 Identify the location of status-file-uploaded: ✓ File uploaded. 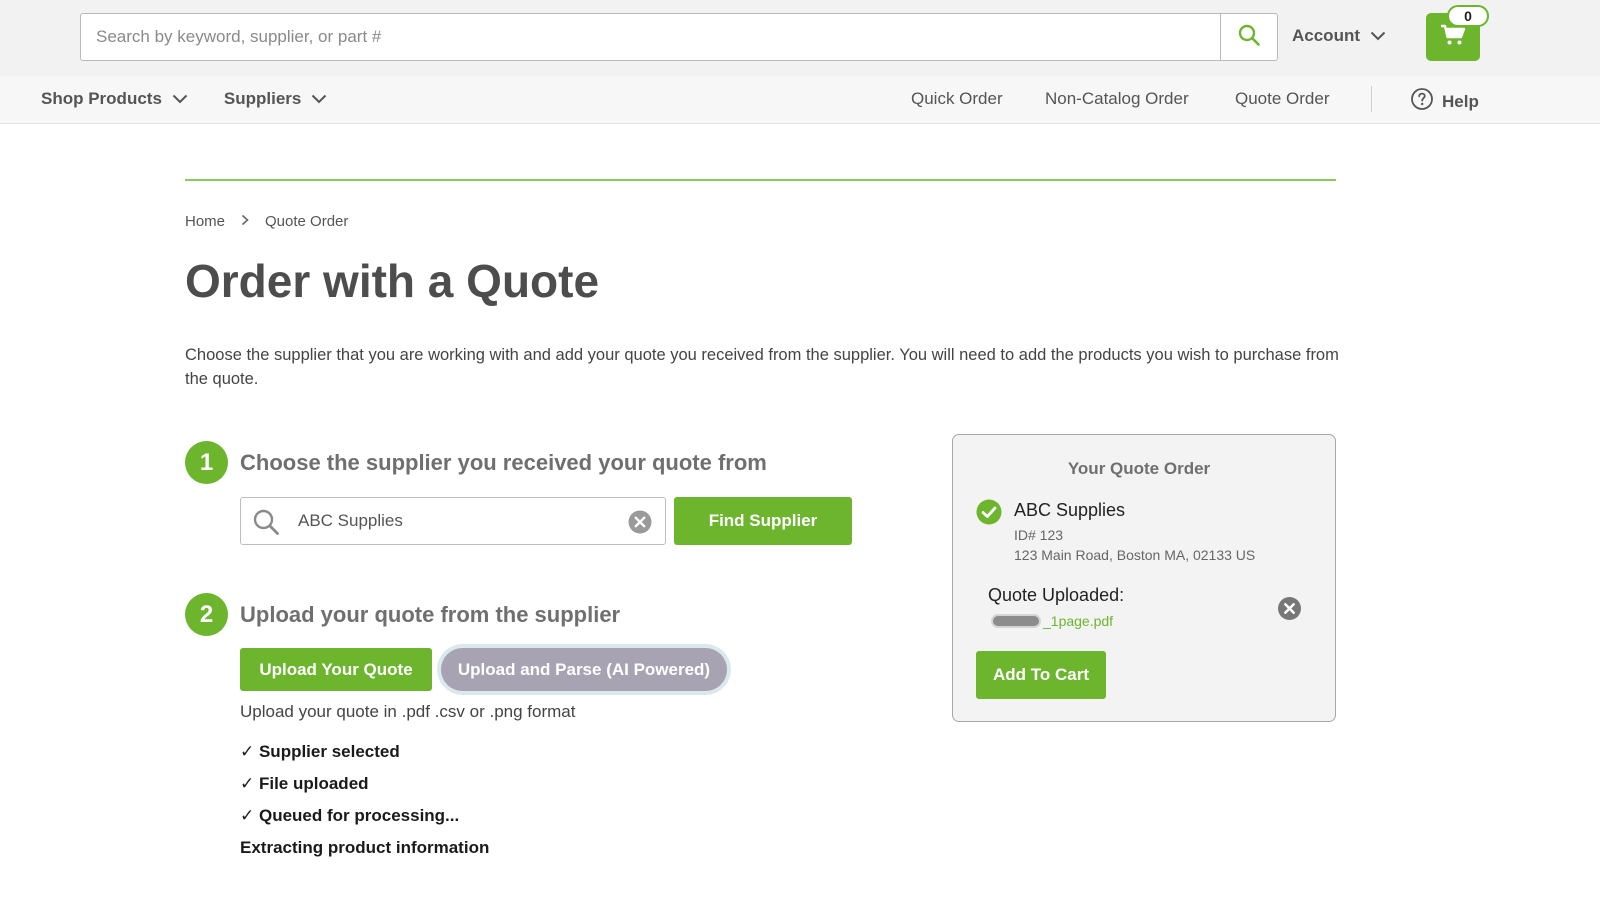
(304, 783).